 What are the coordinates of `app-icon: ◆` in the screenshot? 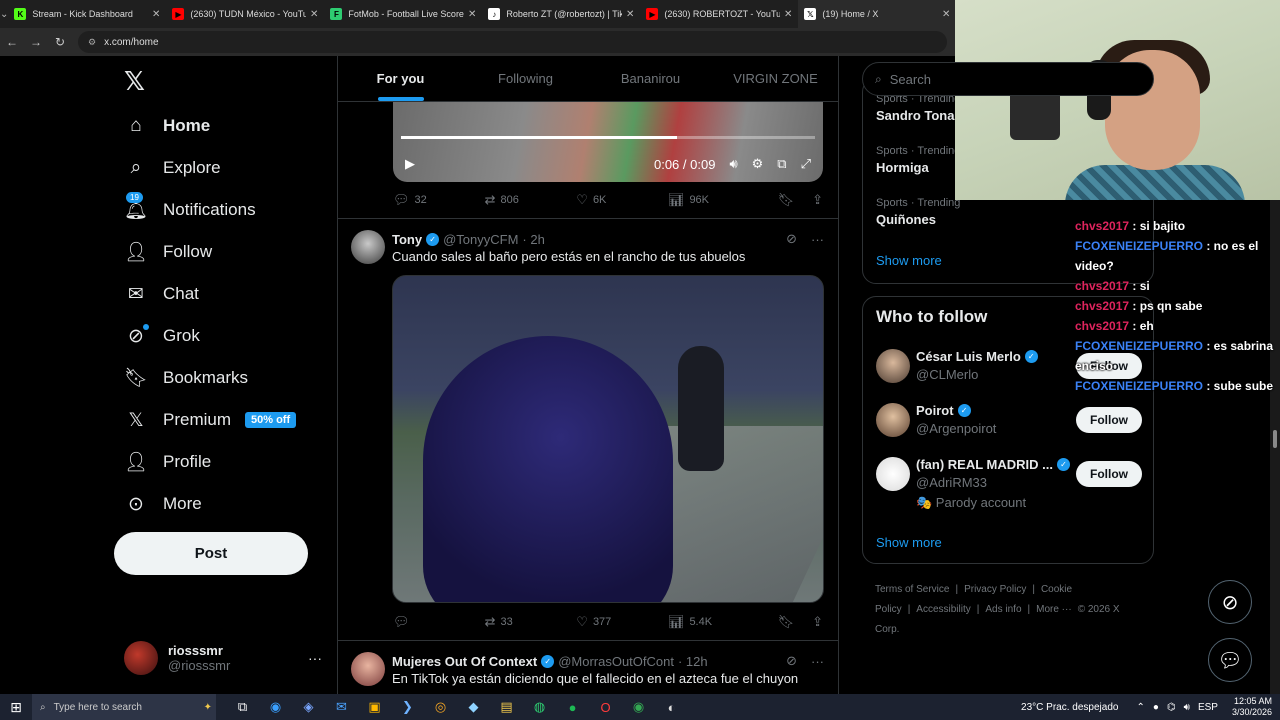 It's located at (473, 707).